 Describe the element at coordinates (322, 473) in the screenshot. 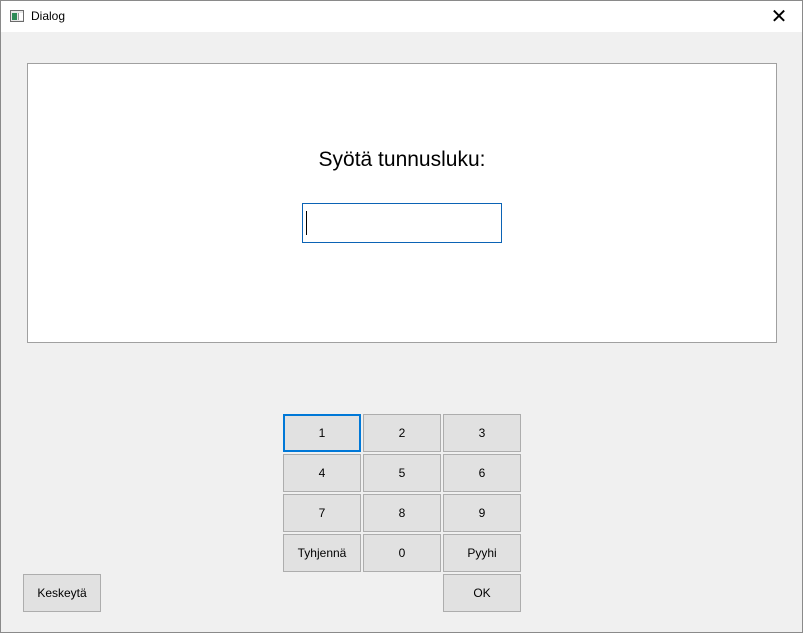

I see `keypad-button-4: 4` at that location.